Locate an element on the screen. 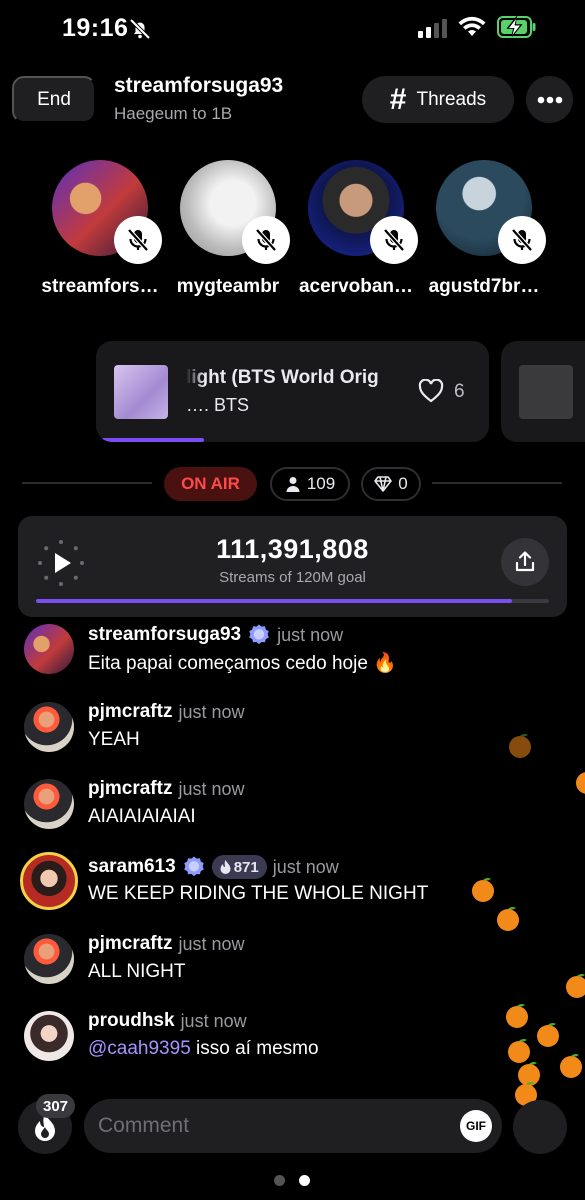 The image size is (585, 1200). battery-charging-icon is located at coordinates (516, 27).